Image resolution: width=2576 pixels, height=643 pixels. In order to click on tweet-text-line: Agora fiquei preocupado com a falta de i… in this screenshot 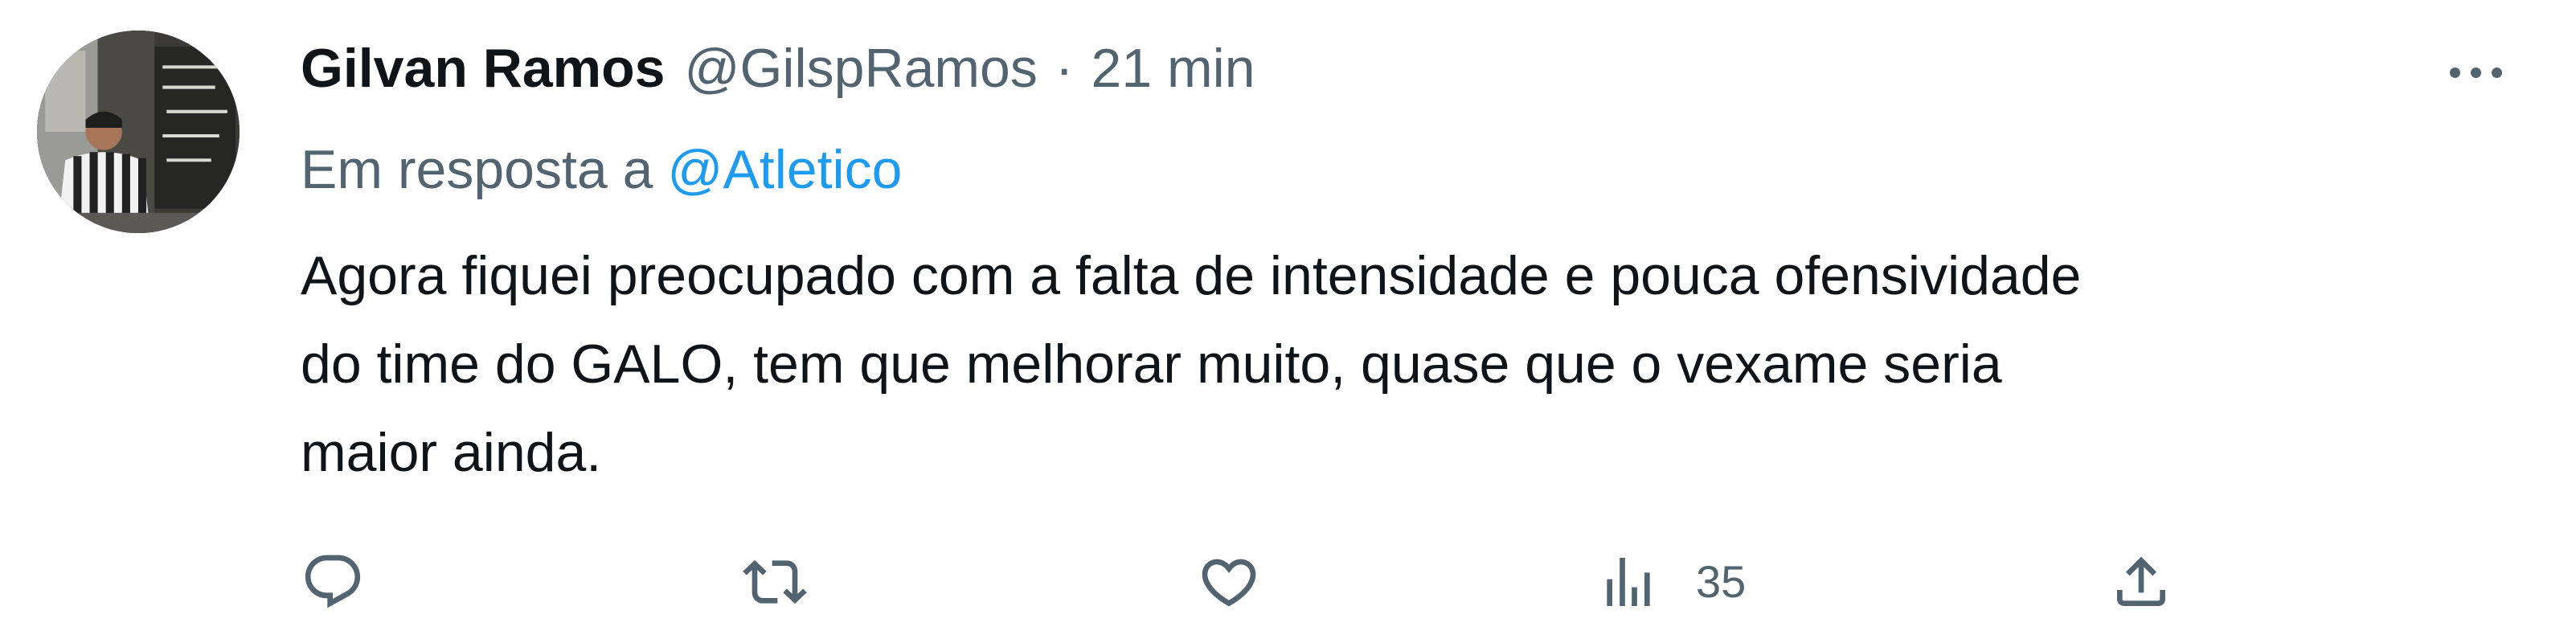, I will do `click(1191, 275)`.